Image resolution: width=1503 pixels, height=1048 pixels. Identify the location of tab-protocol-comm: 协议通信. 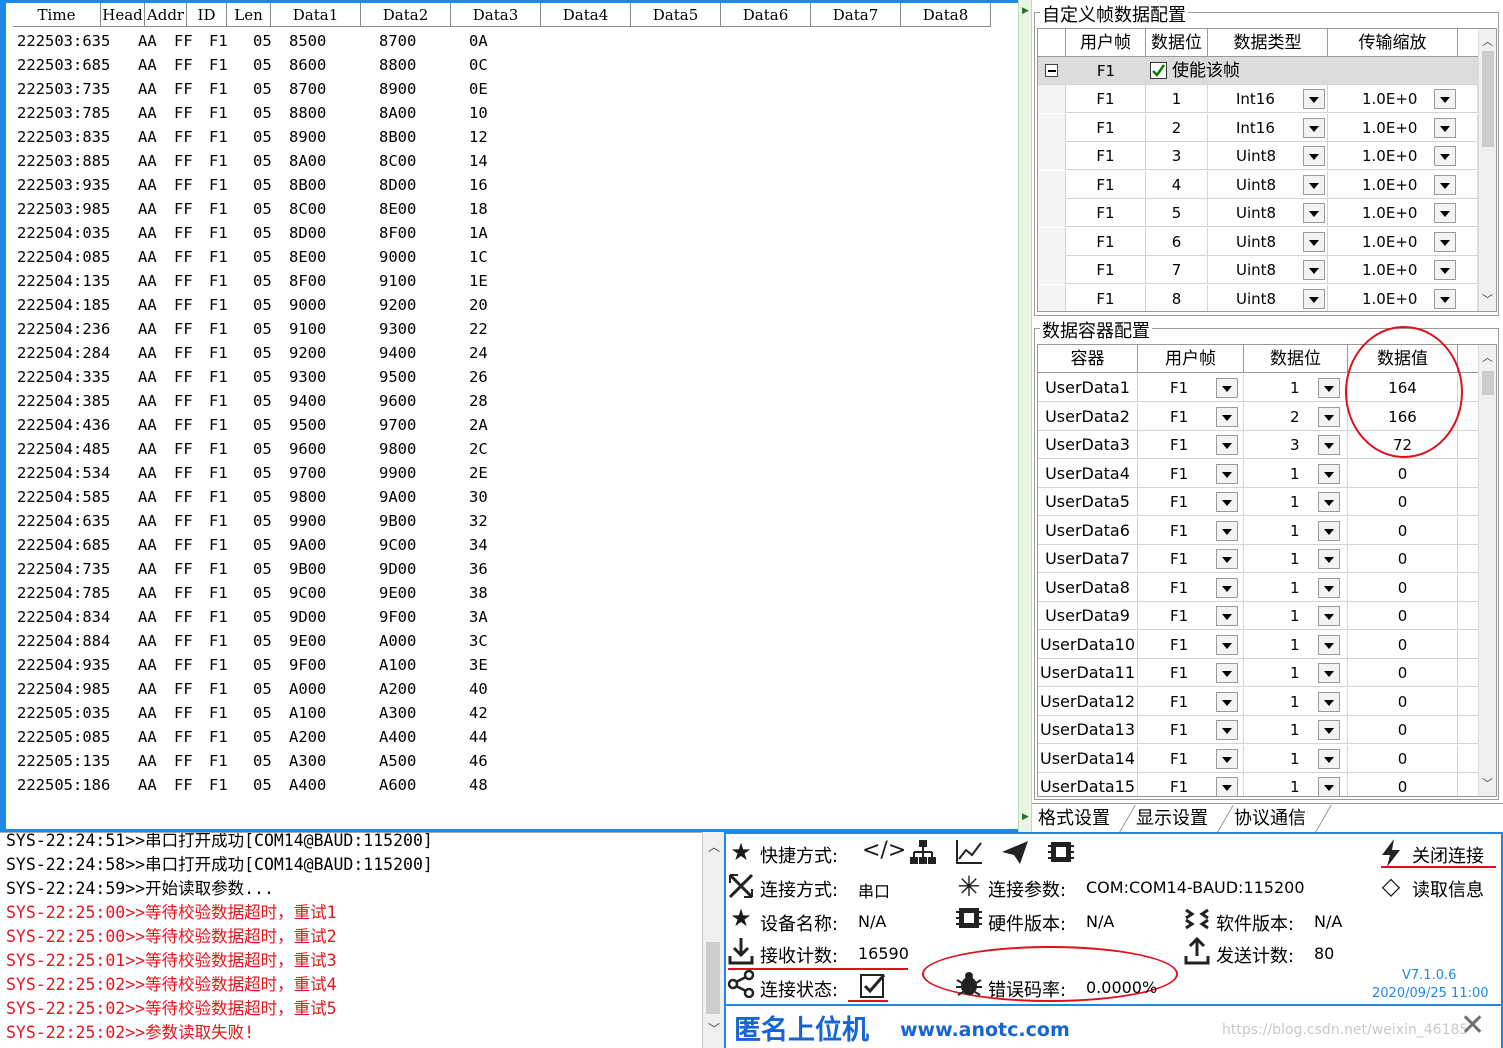
(1270, 818).